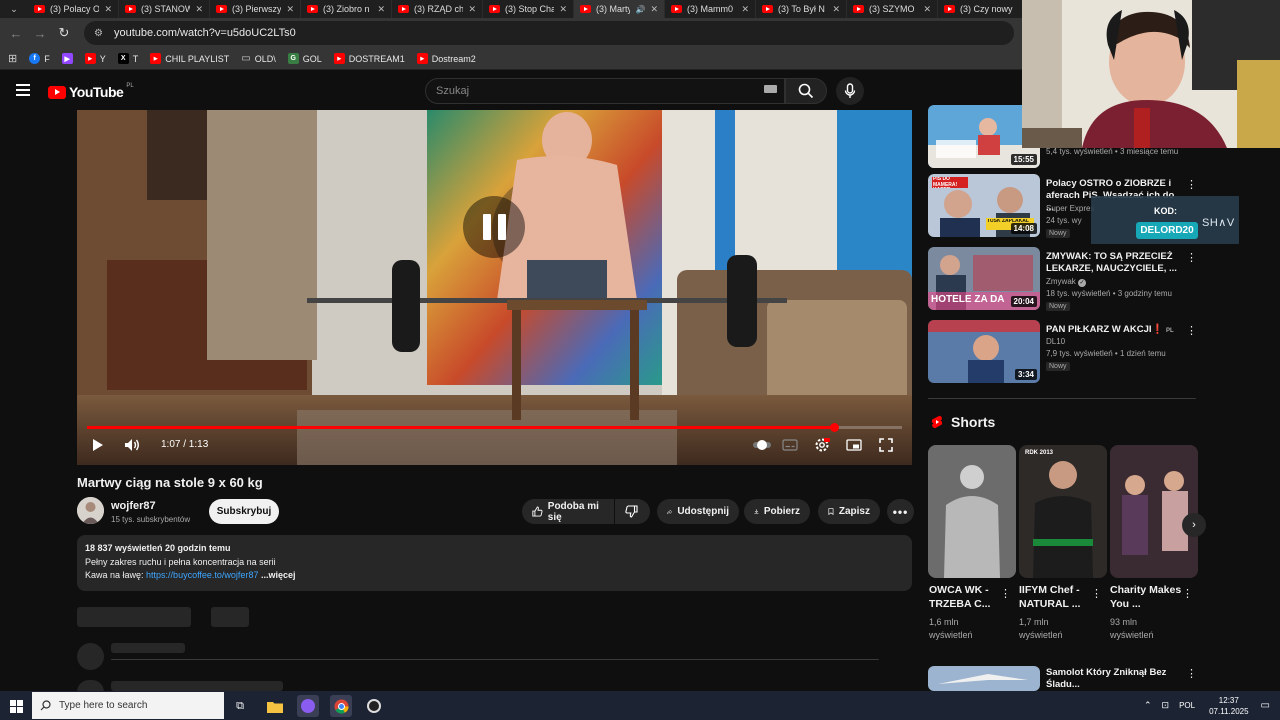  What do you see at coordinates (164, 9) in the screenshot?
I see `browser-tab: (3) STANOW ✕` at bounding box center [164, 9].